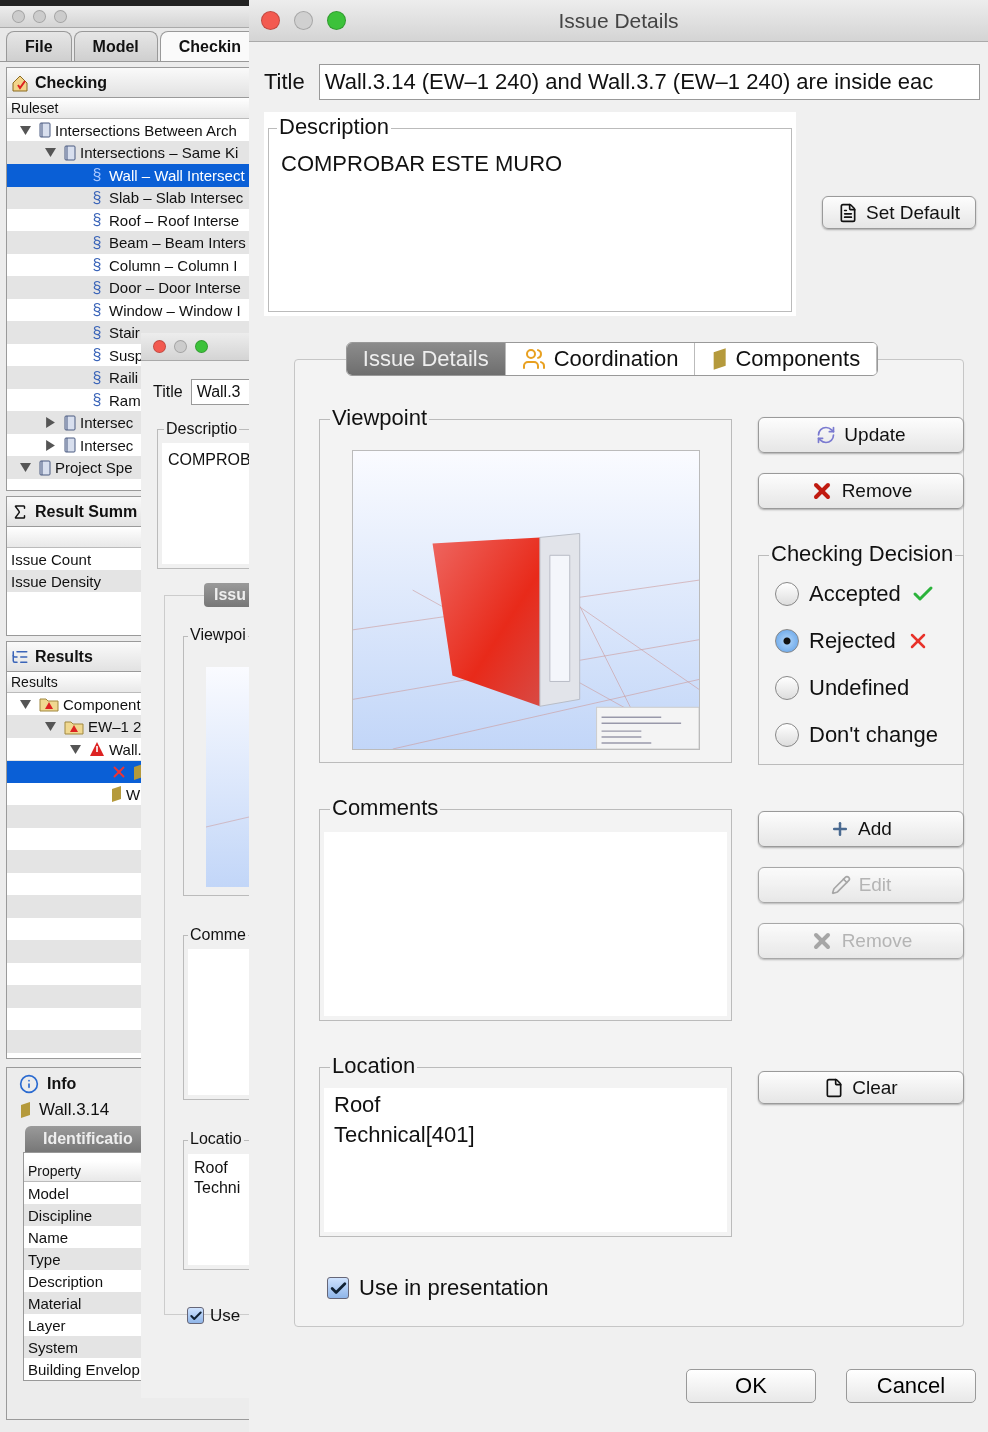  What do you see at coordinates (202, 428) in the screenshot?
I see `group-label: Descriptio` at bounding box center [202, 428].